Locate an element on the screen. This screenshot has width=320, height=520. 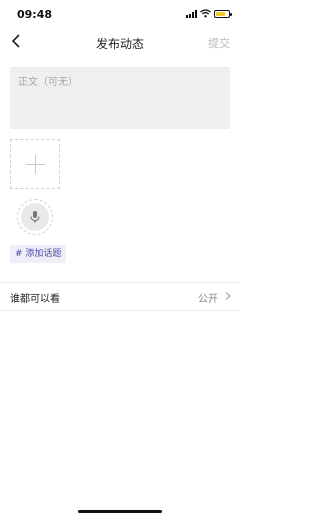
submit-button: 提交 is located at coordinates (219, 43).